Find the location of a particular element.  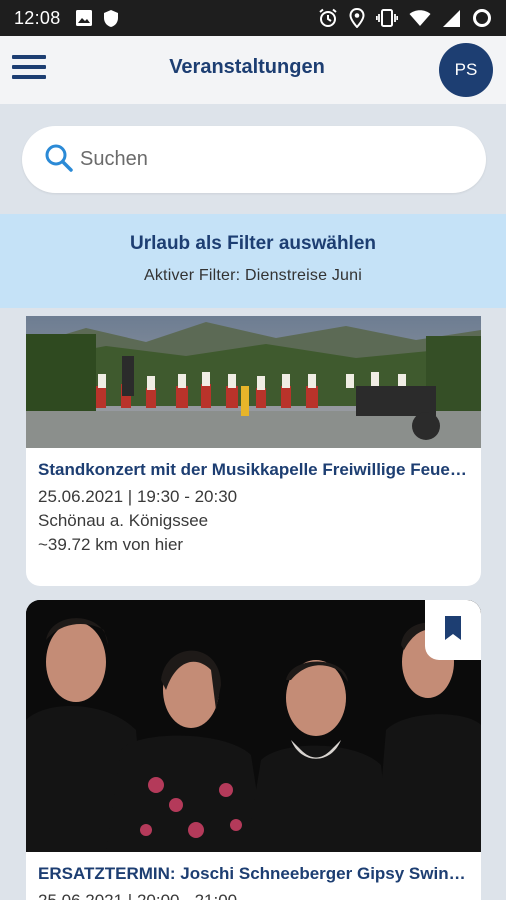

alarm-icon is located at coordinates (328, 18).